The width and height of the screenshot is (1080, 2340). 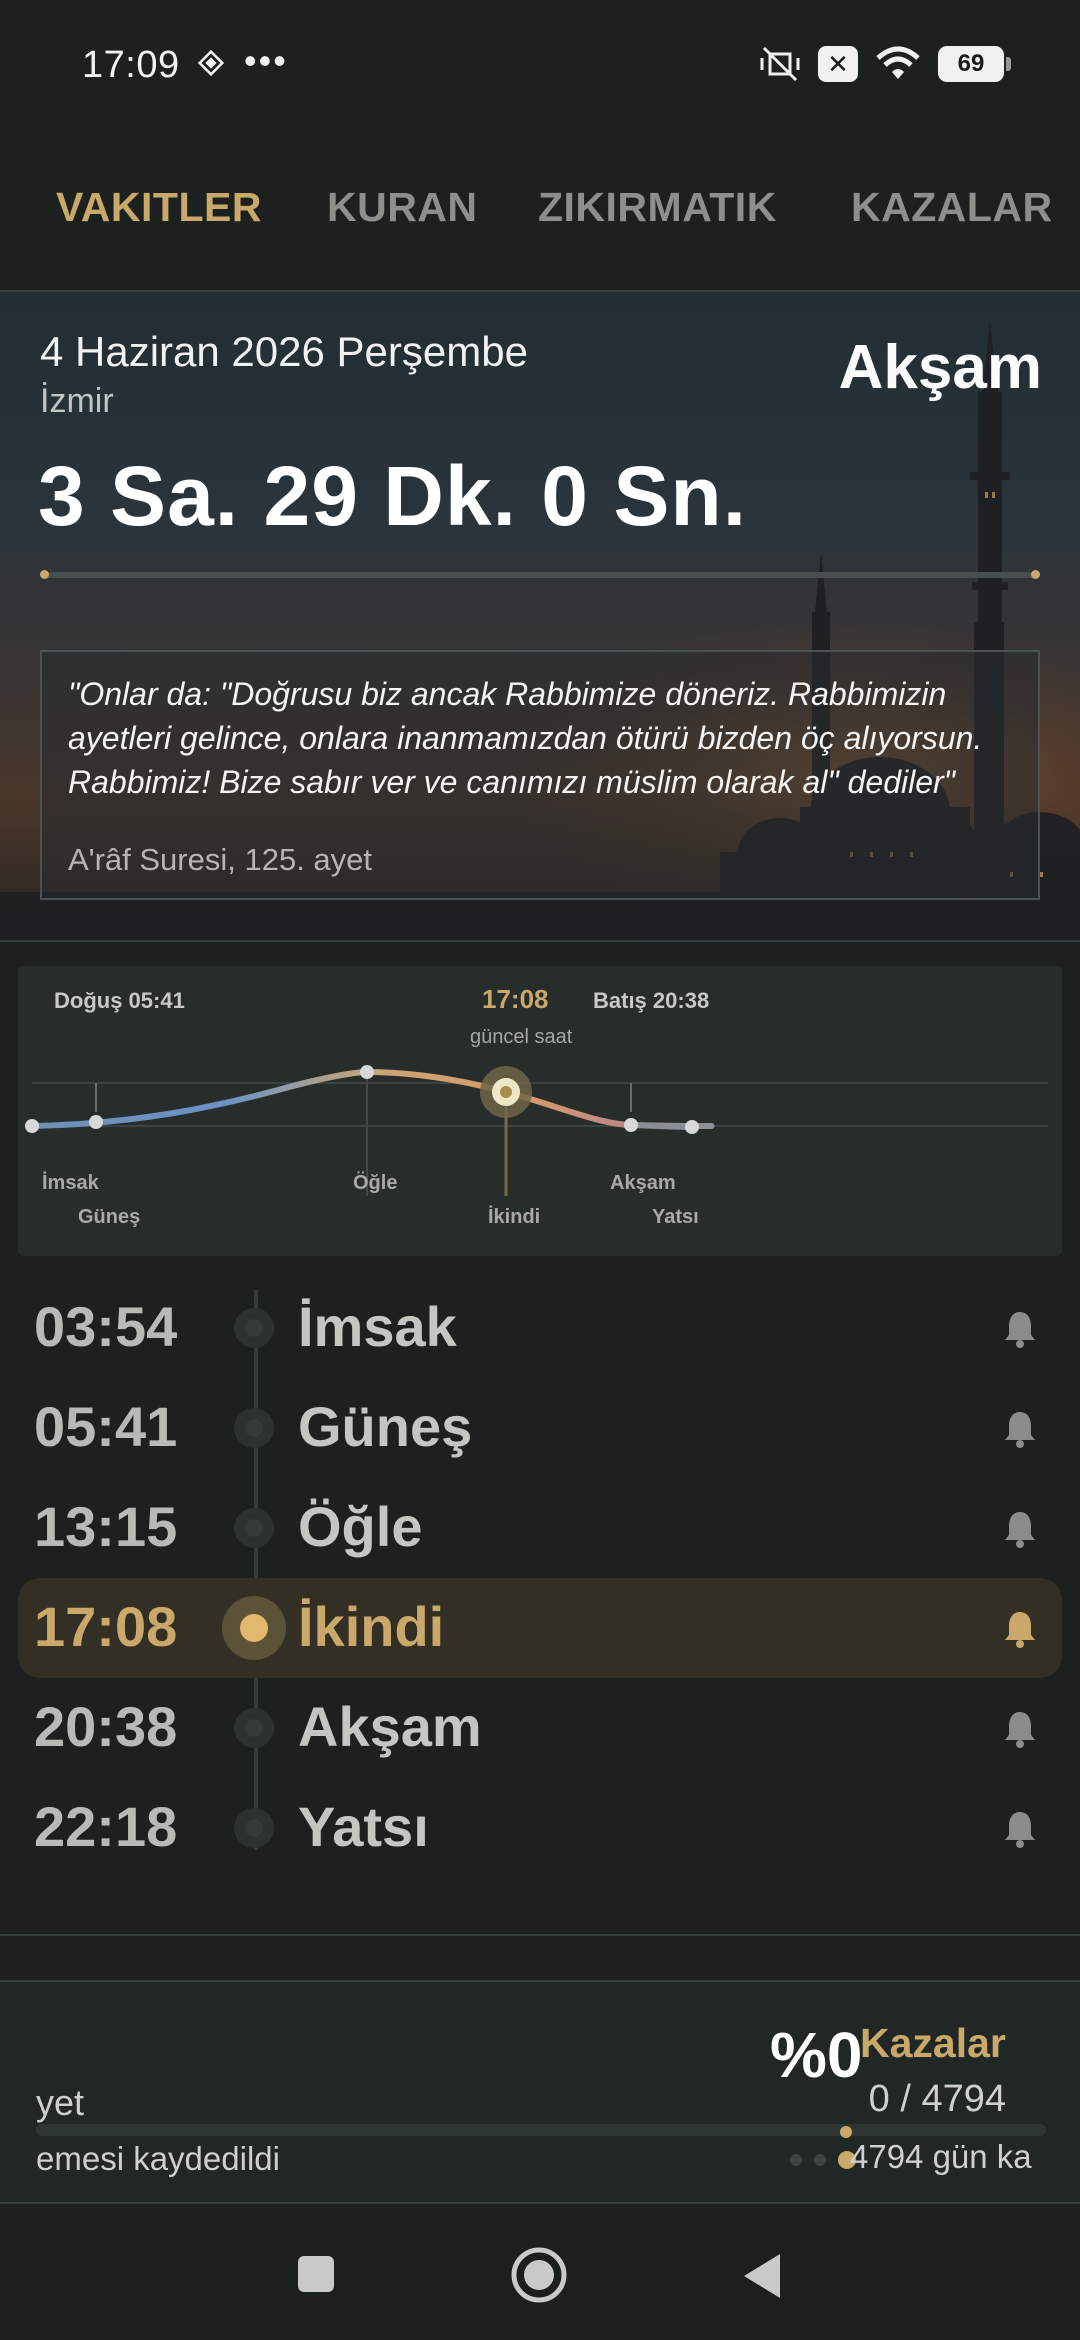 I want to click on progress-start-dot, so click(x=44, y=574).